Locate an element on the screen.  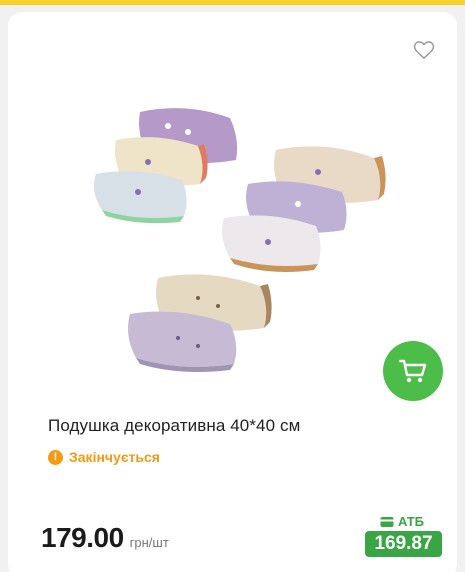
promo-label-text: АТБ is located at coordinates (411, 521).